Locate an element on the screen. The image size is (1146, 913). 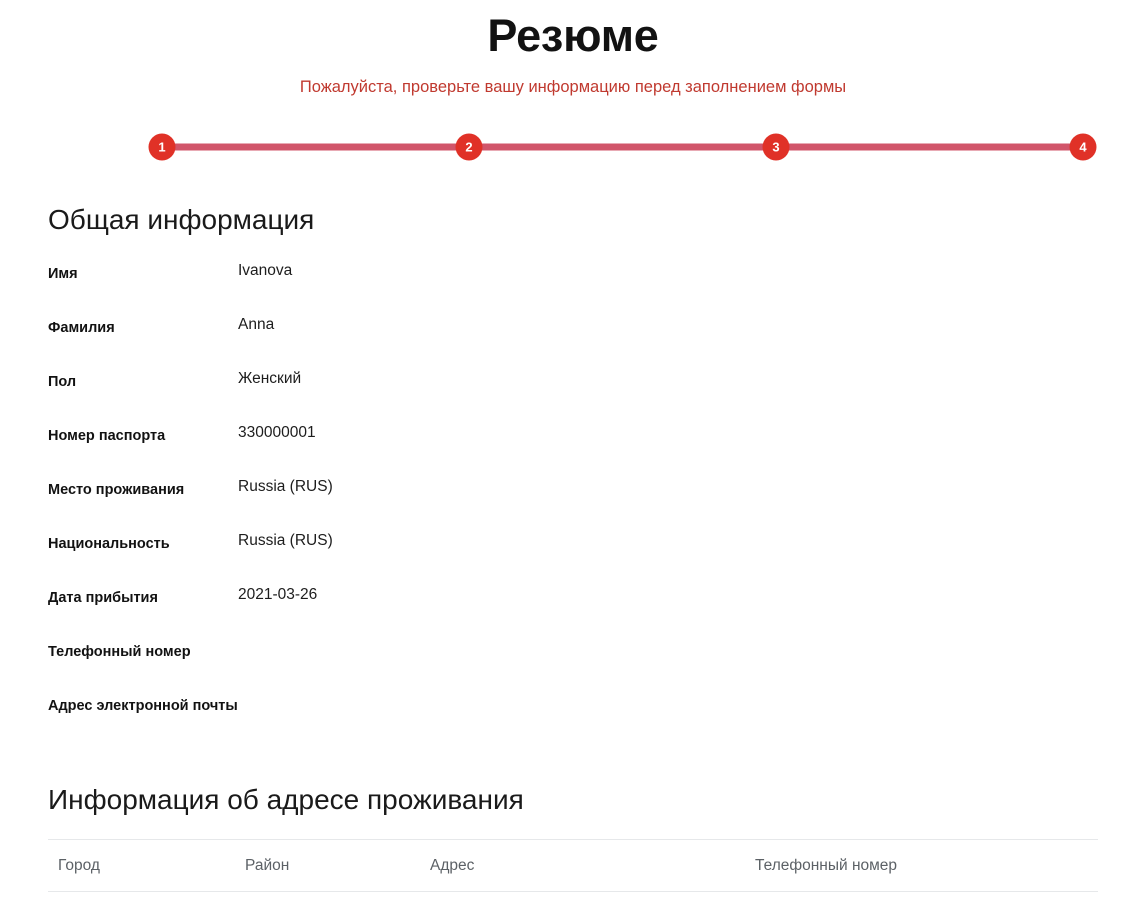
column-header-city: Город is located at coordinates (146, 865).